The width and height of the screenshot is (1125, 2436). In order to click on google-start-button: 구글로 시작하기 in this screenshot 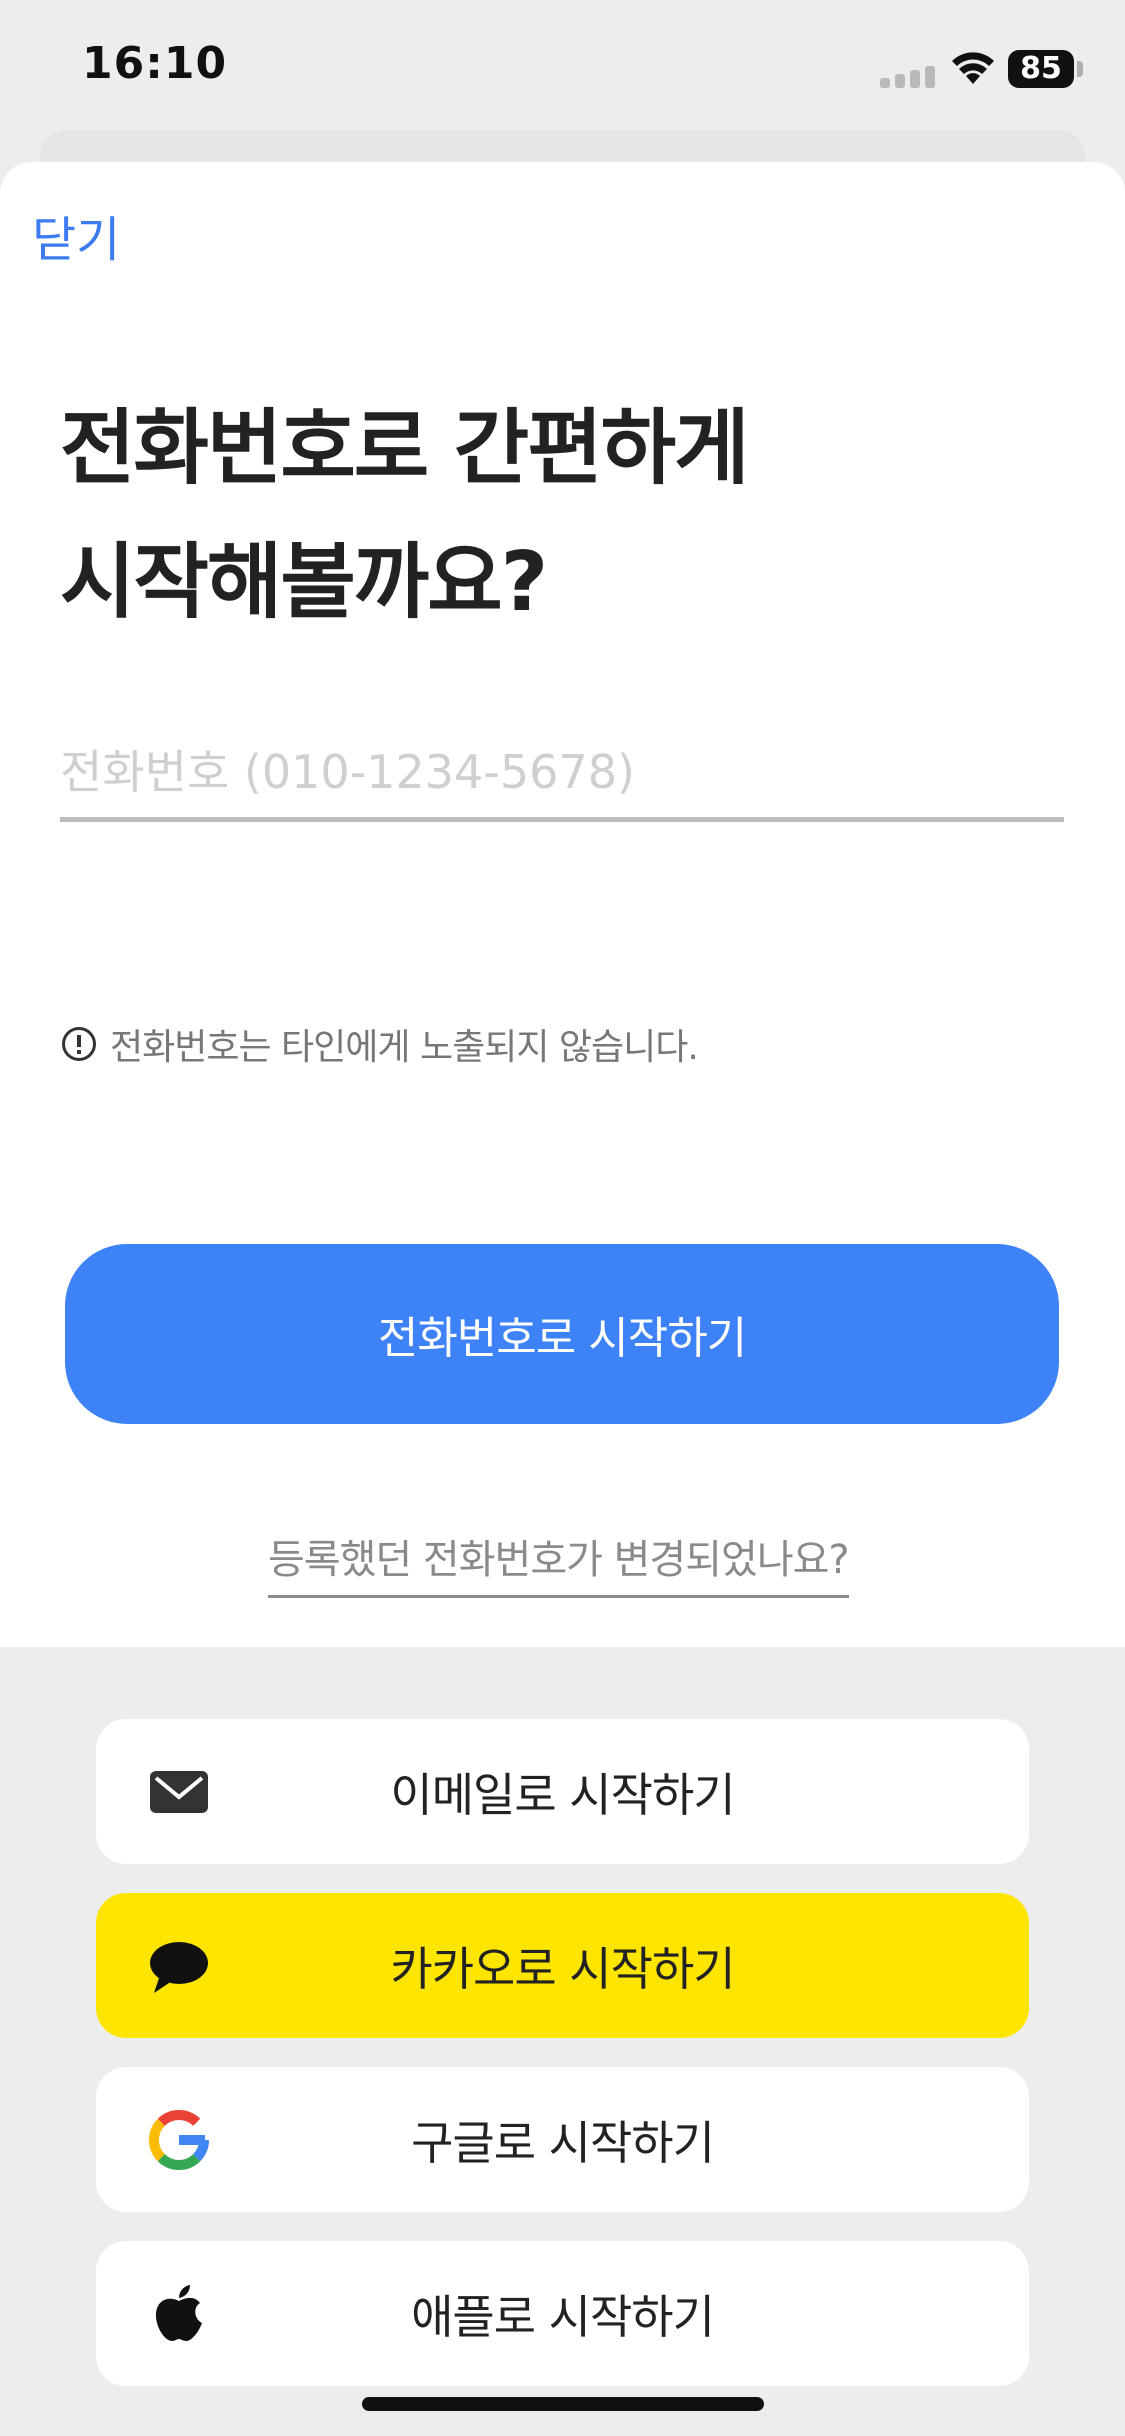, I will do `click(562, 2139)`.